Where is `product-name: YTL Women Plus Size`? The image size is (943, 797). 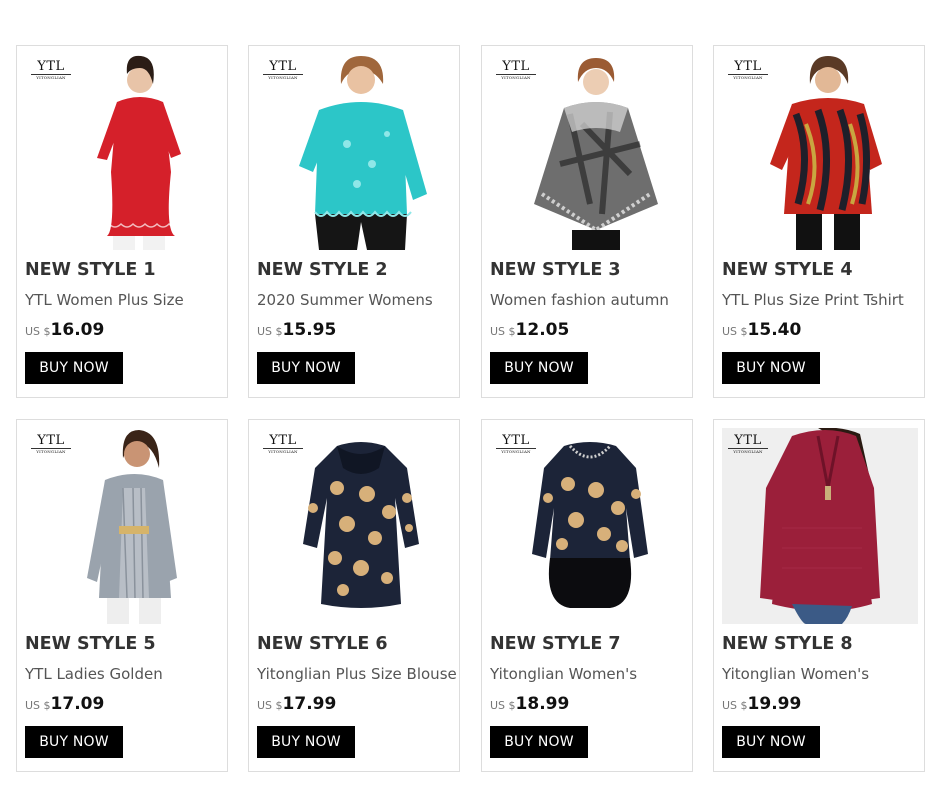
product-name: YTL Women Plus Size is located at coordinates (127, 300).